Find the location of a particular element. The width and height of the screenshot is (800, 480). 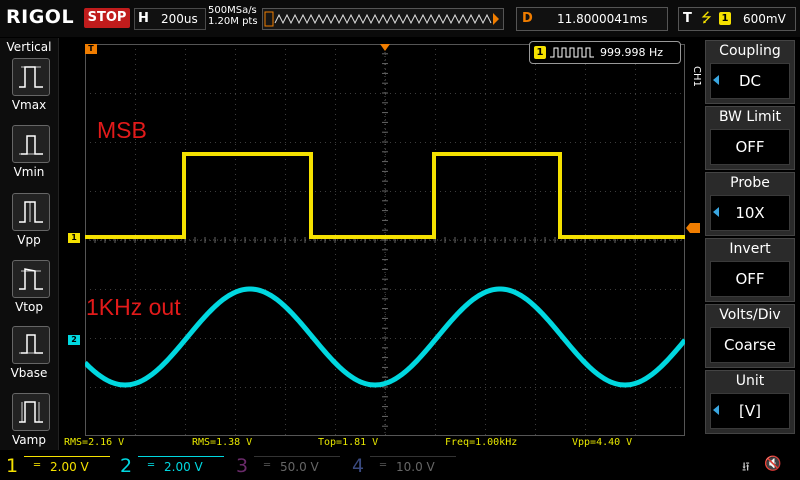

waveform-memory-timeline is located at coordinates (383, 19).